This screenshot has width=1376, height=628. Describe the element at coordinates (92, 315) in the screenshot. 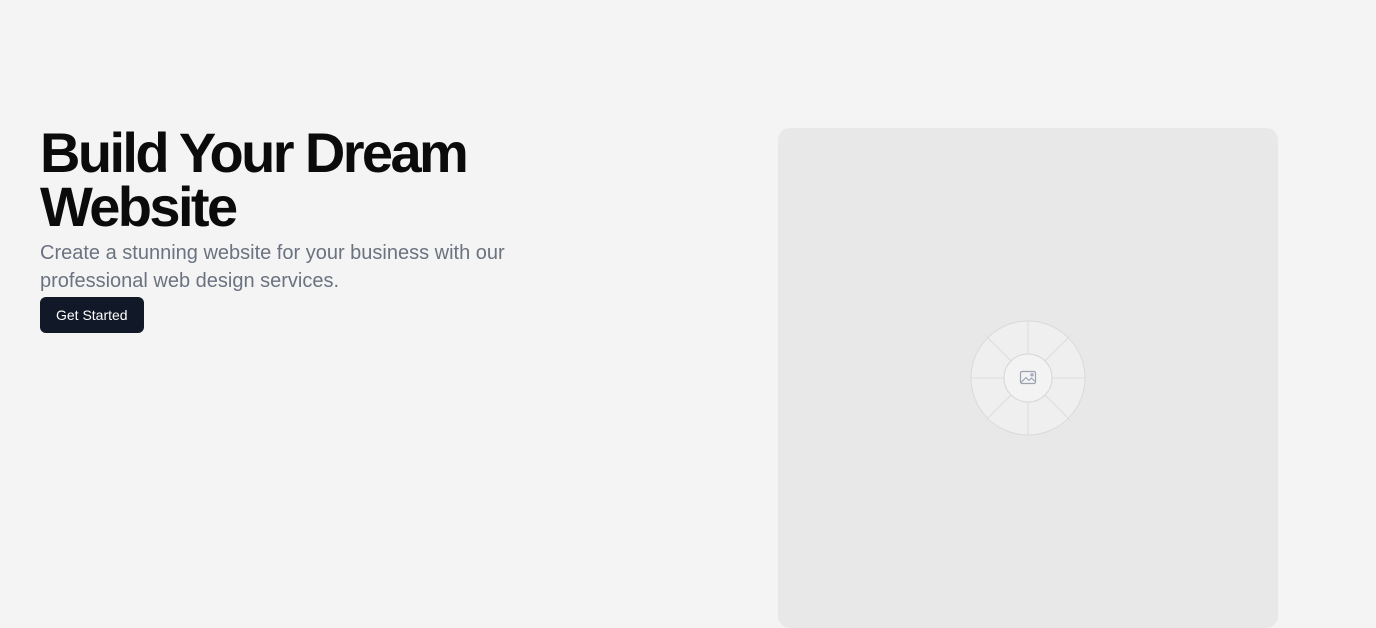

I see `get-started-button: Get Started` at that location.